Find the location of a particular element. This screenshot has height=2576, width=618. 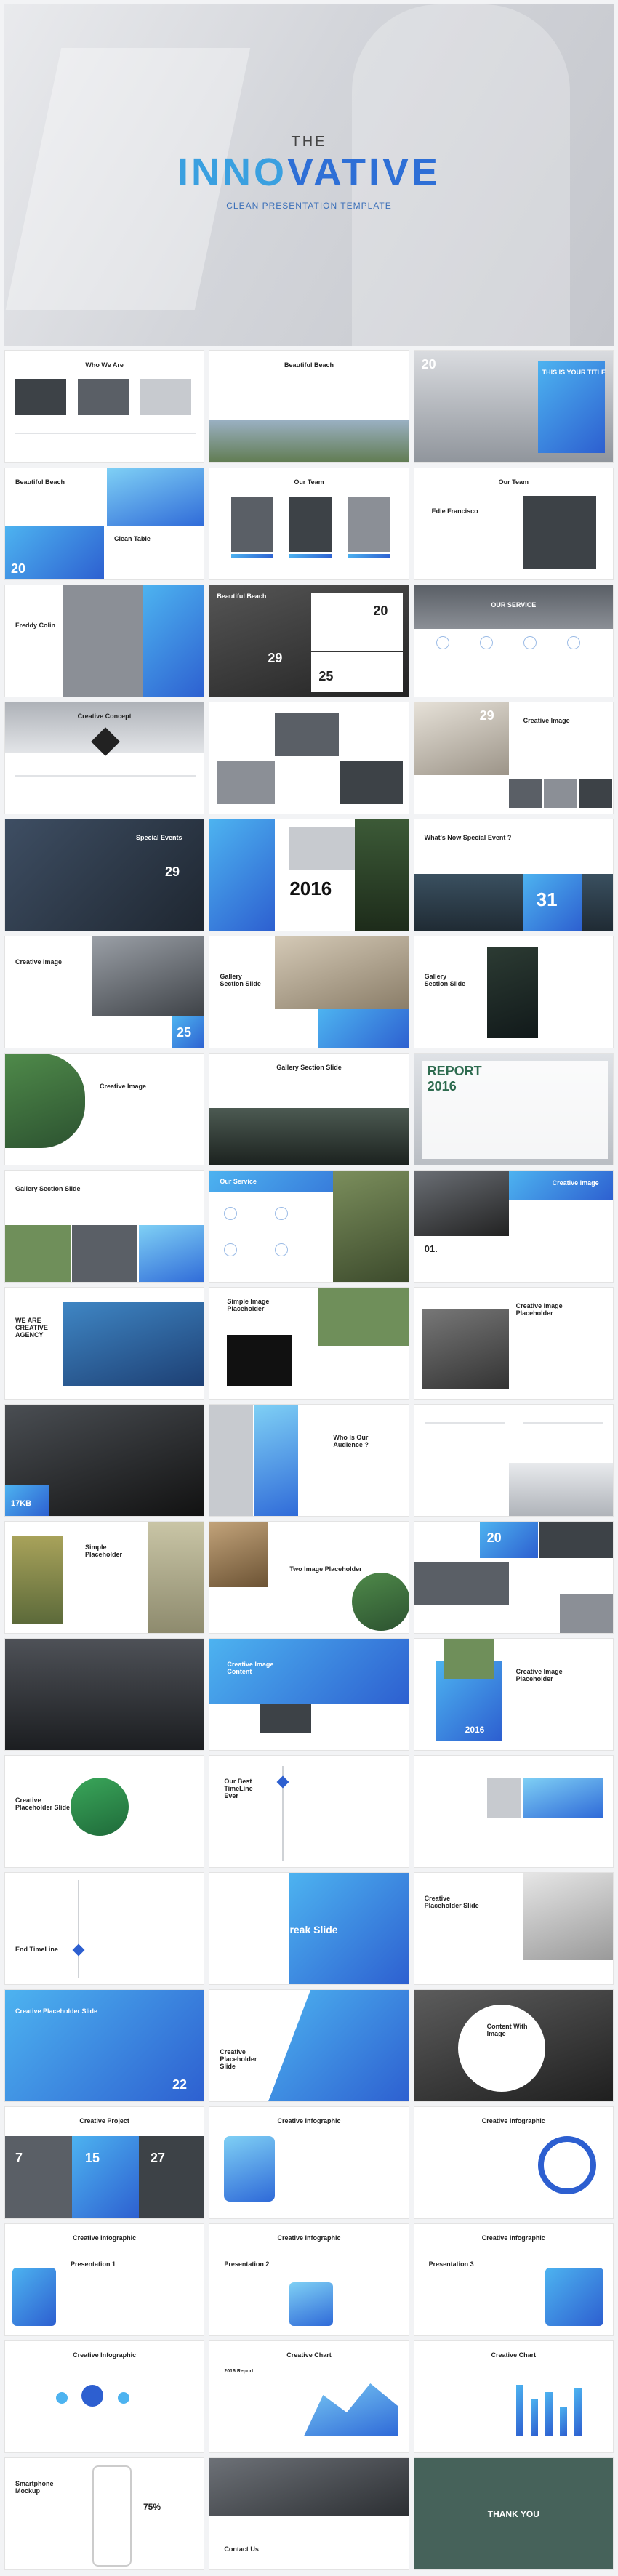

slide-thumbnail: Smartphone Mockup 75% is located at coordinates (104, 2513).